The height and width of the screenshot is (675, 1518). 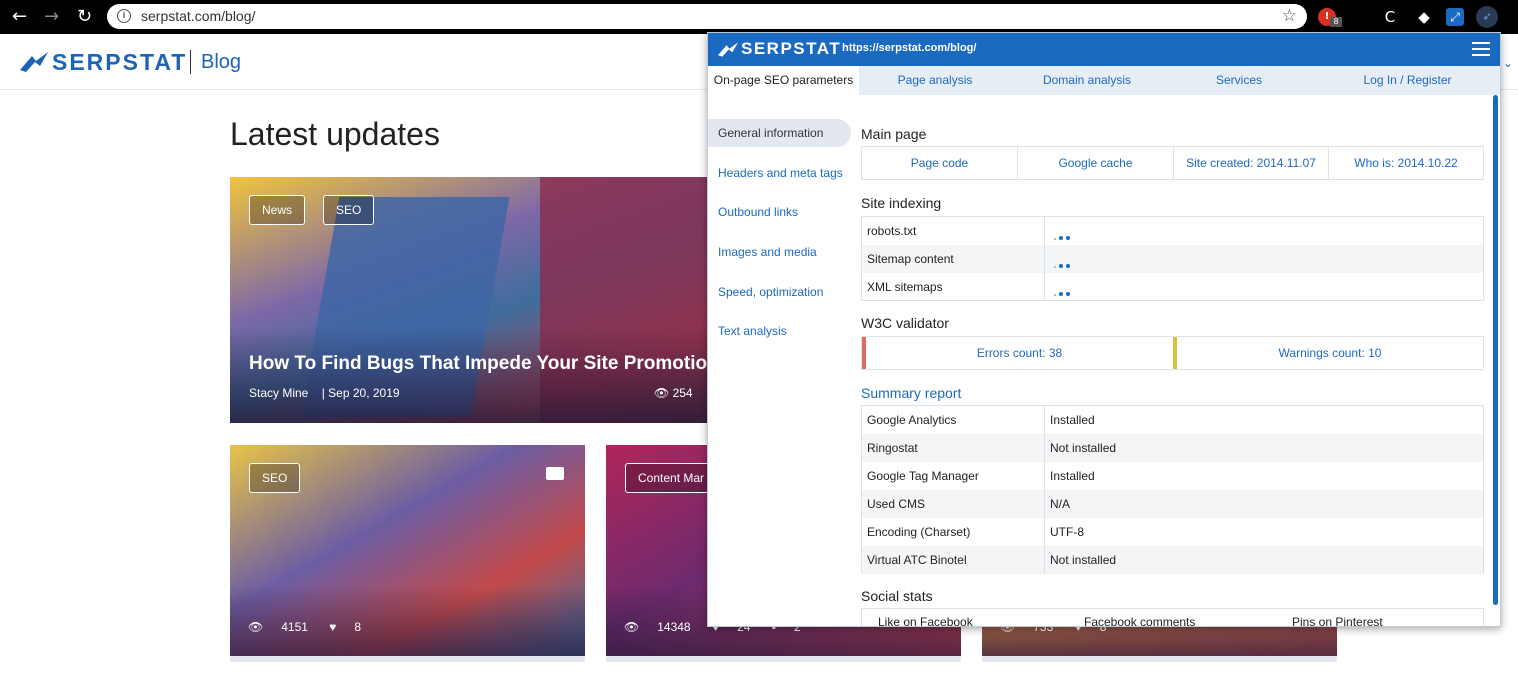 I want to click on bookmark-star-icon: ☆, so click(x=1289, y=16).